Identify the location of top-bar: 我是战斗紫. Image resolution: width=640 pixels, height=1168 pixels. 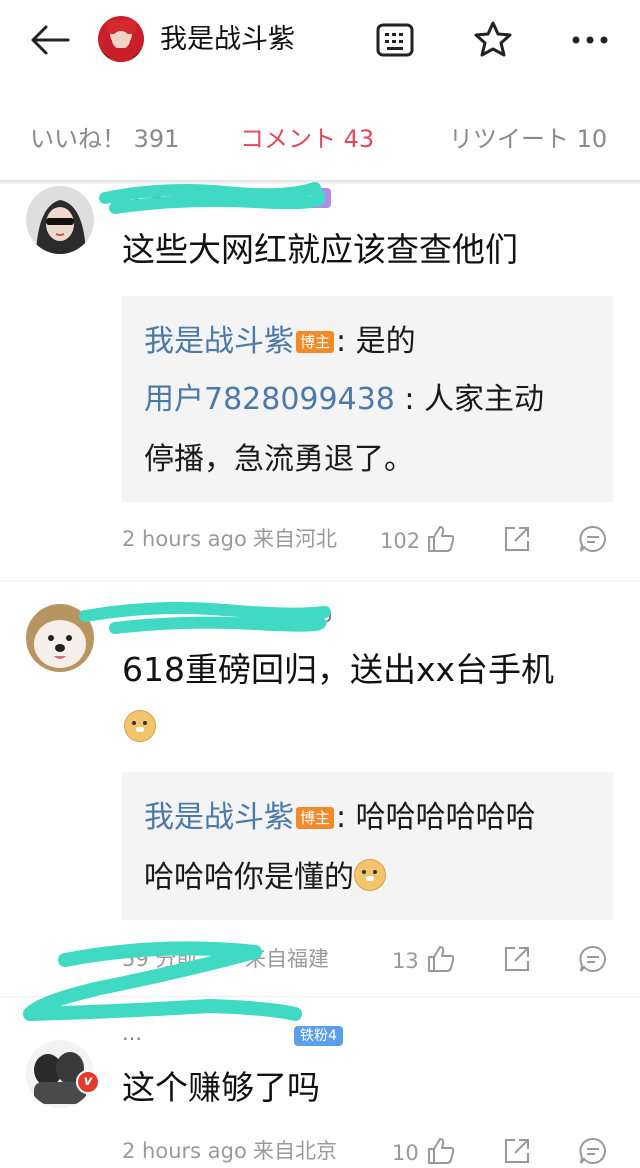
(320, 41).